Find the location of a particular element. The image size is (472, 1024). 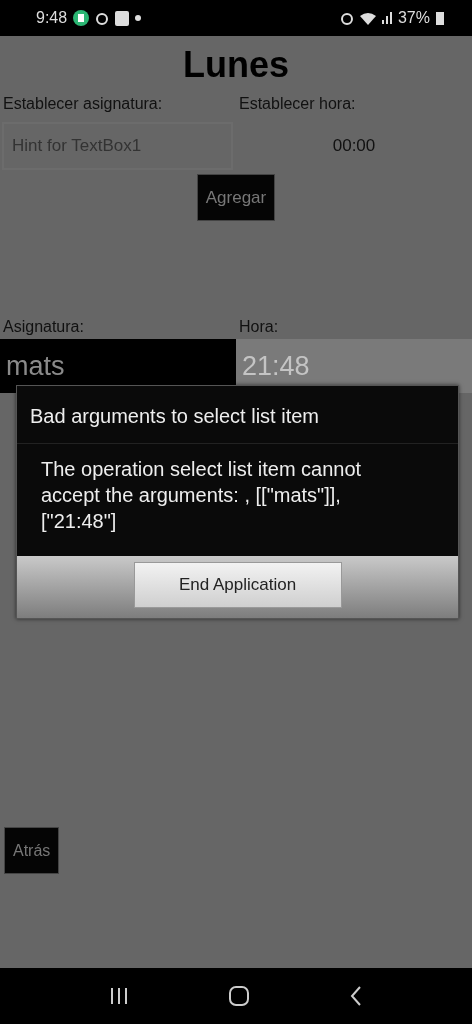

recent-apps-icon is located at coordinates (119, 996).